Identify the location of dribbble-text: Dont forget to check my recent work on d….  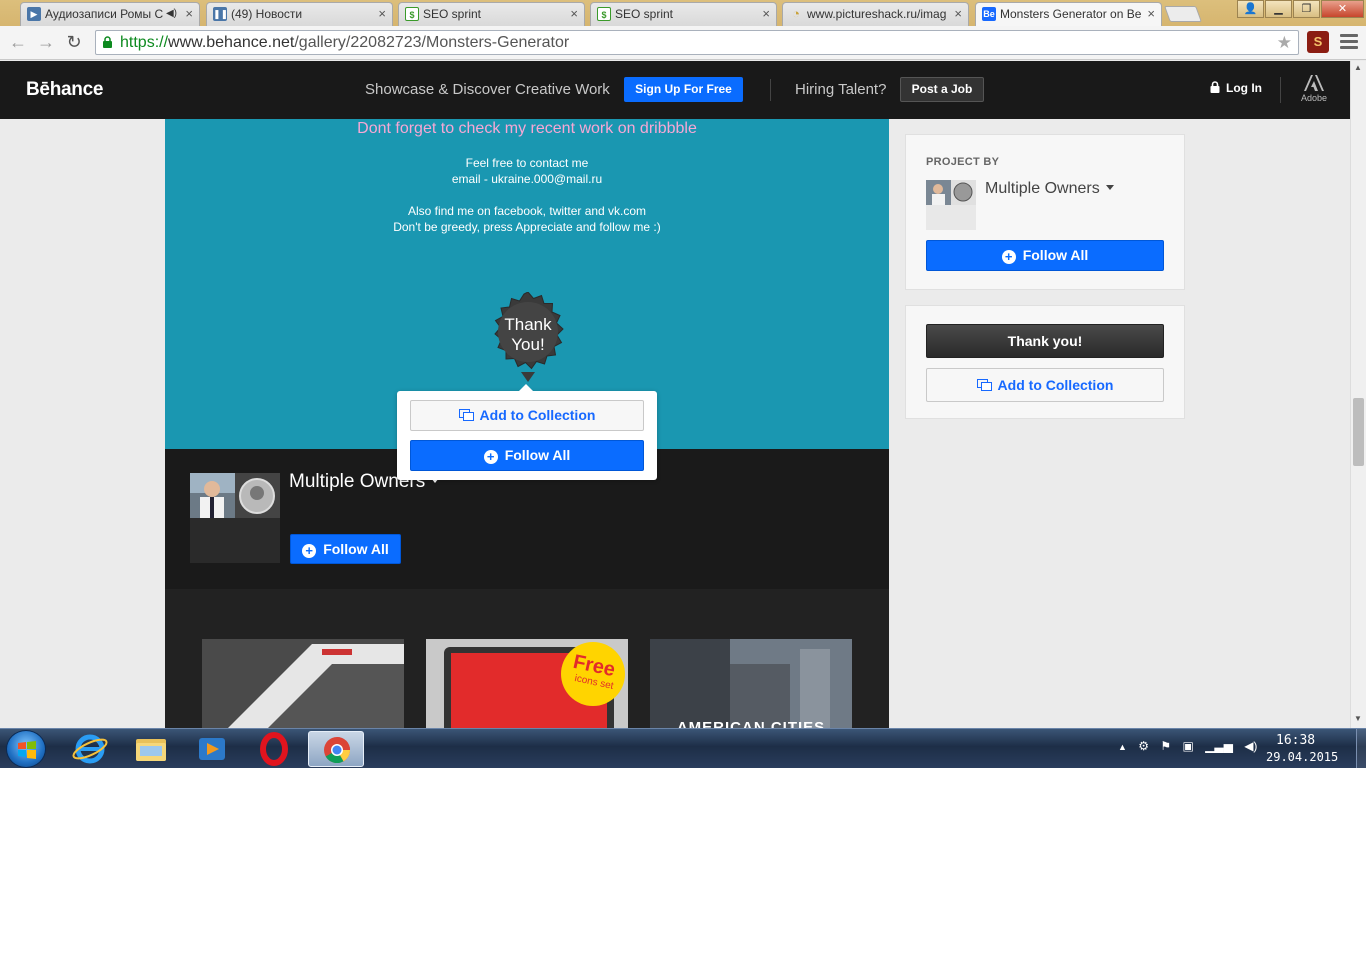
(527, 128).